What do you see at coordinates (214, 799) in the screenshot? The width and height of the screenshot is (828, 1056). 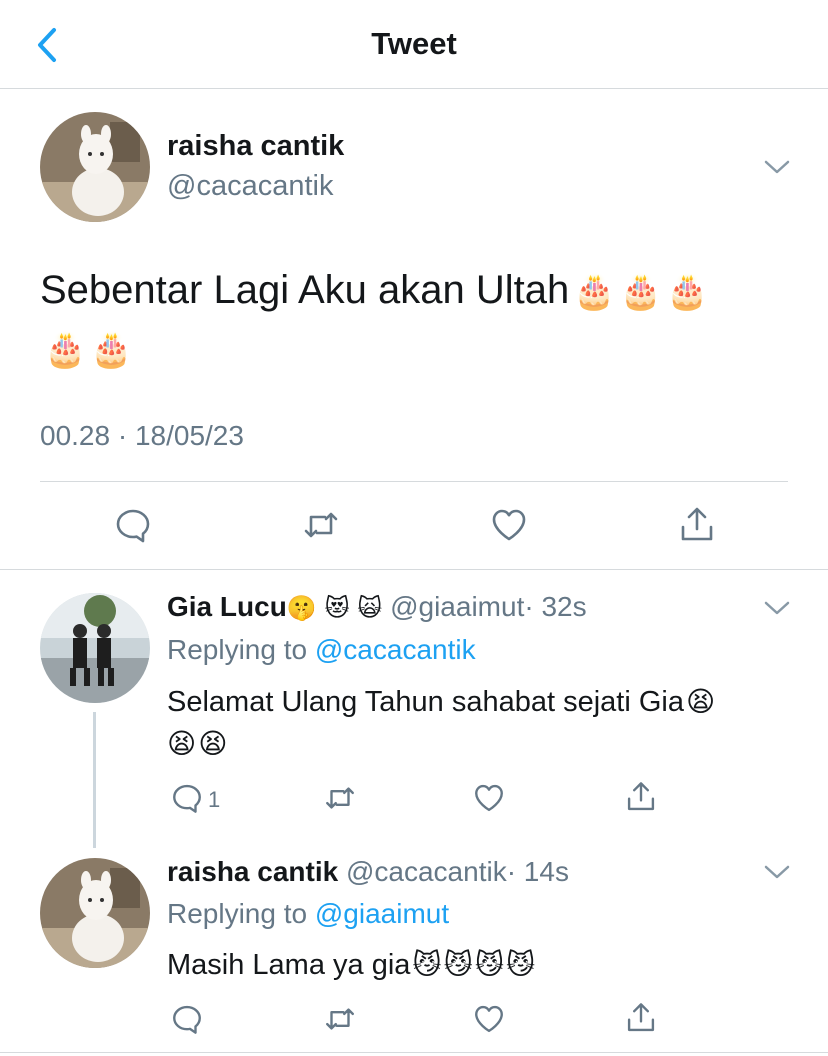 I see `reply-count: 1` at bounding box center [214, 799].